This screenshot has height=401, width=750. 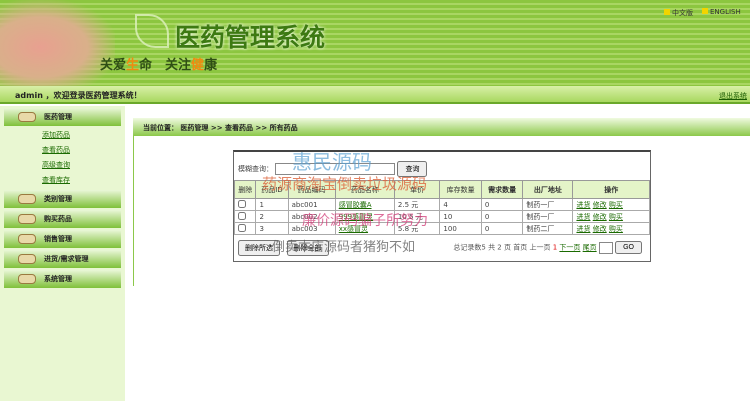 I want to click on table-row: 3 abc003 xx感冒灵 5.8 元 100 0 制药二厂 进货 修改 购买, so click(x=441, y=228).